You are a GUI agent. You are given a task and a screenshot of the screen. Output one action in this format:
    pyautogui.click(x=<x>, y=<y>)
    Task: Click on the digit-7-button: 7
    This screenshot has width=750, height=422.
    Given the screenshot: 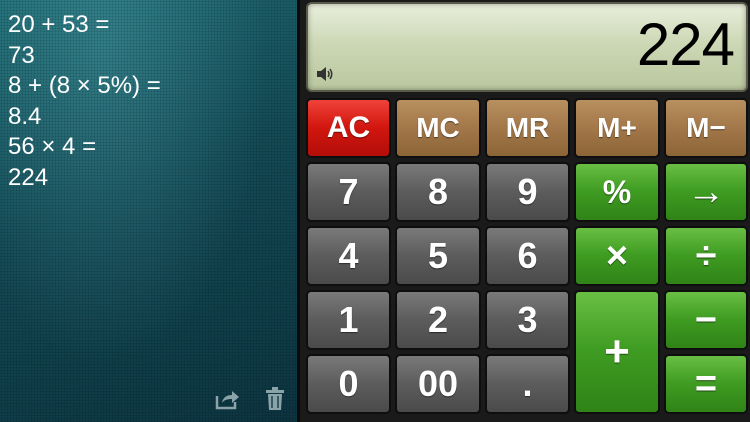 What is the action you would take?
    pyautogui.click(x=348, y=192)
    